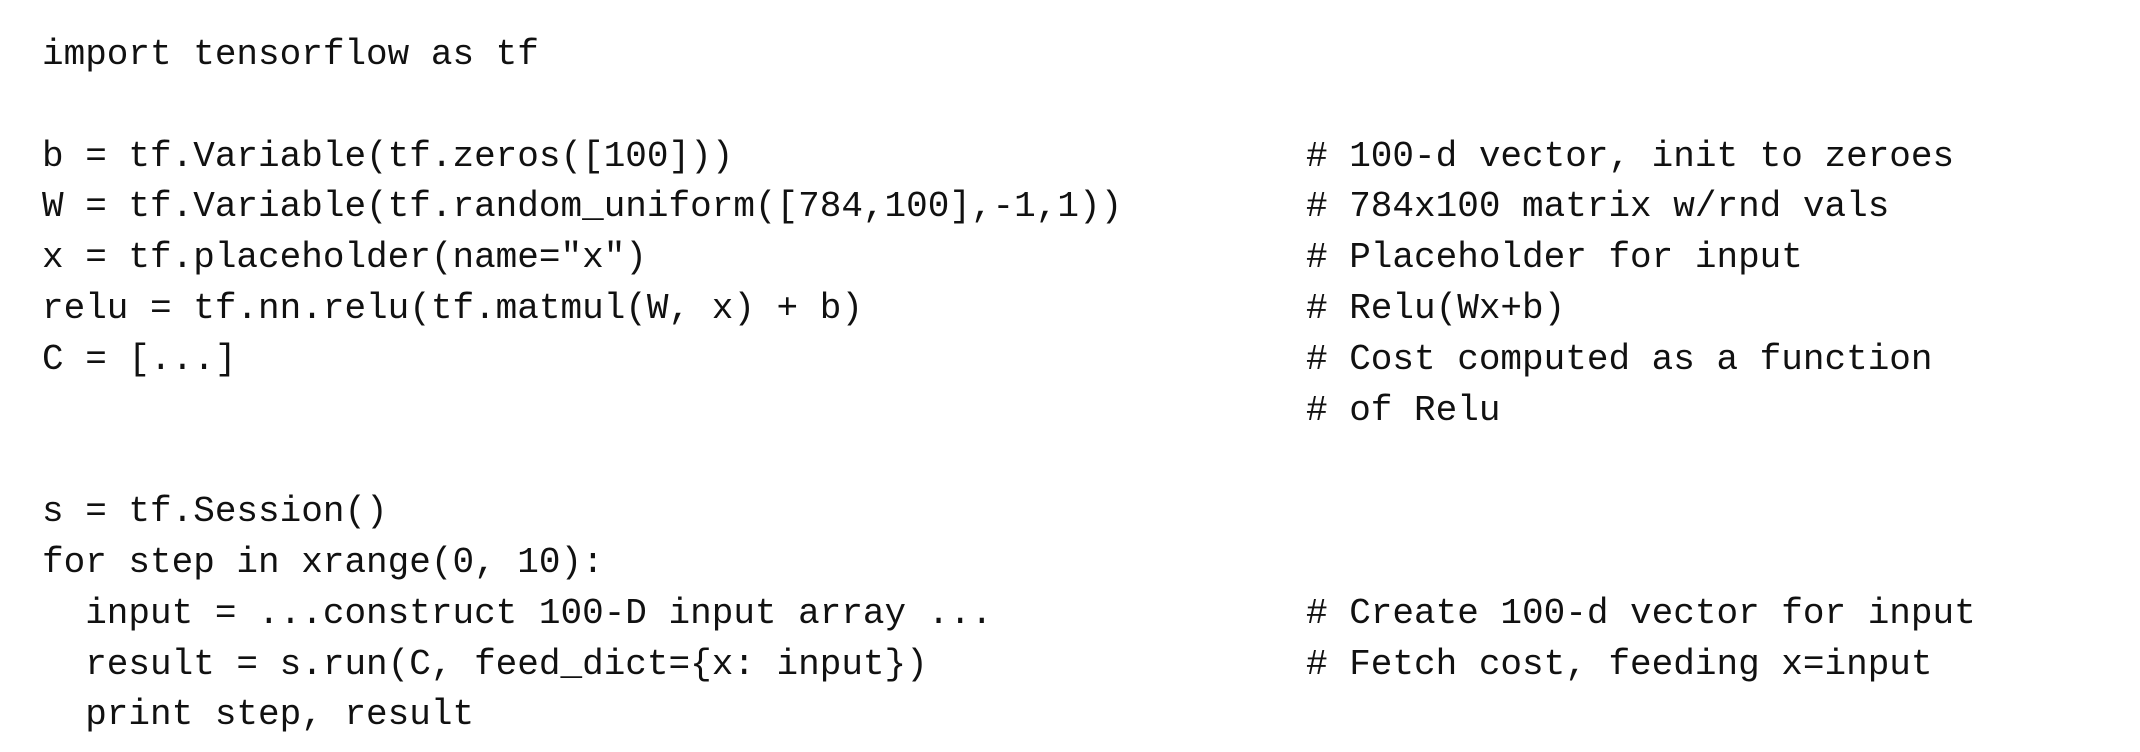 This screenshot has width=2140, height=752. I want to click on code-text: relu = tf.nn.relu(tf.matmul(W, x) + b), so click(452, 308).